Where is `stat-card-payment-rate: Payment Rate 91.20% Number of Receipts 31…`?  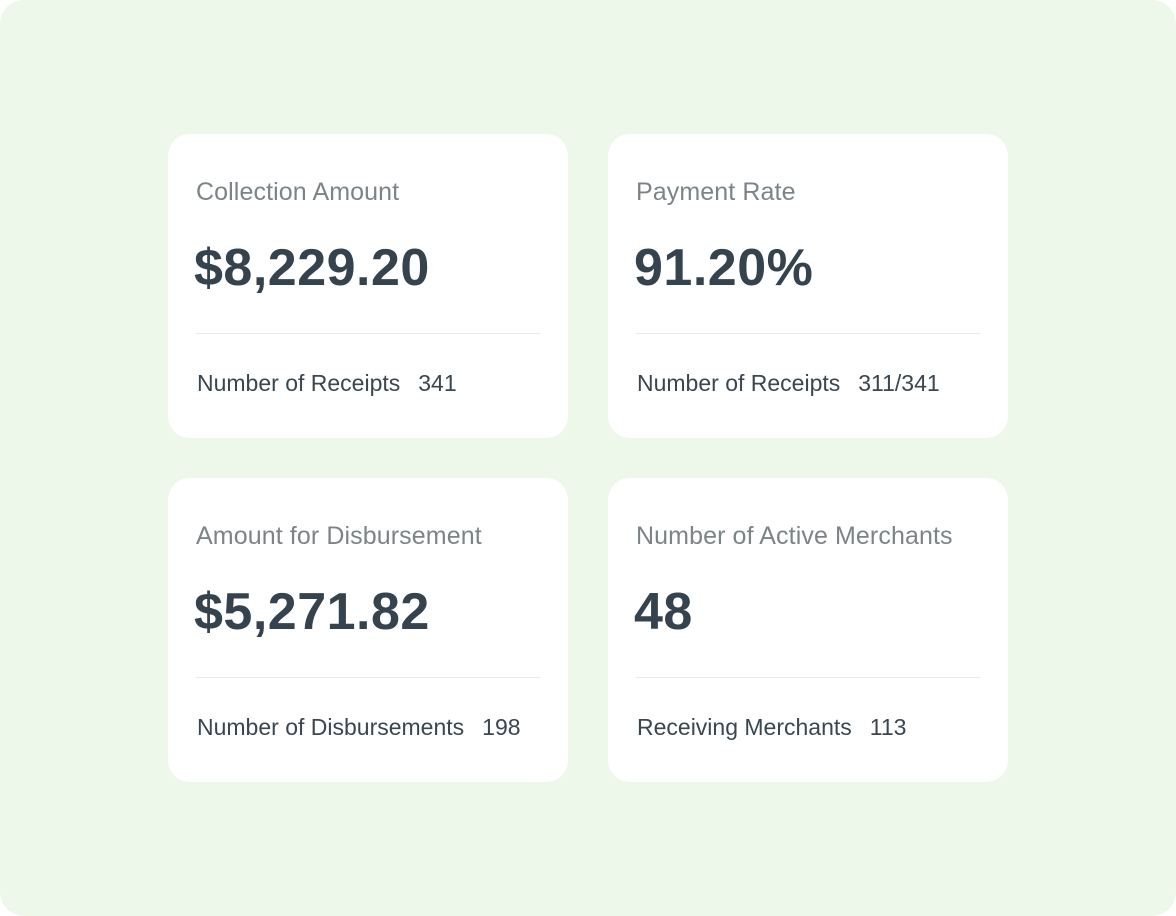 stat-card-payment-rate: Payment Rate 91.20% Number of Receipts 31… is located at coordinates (808, 286).